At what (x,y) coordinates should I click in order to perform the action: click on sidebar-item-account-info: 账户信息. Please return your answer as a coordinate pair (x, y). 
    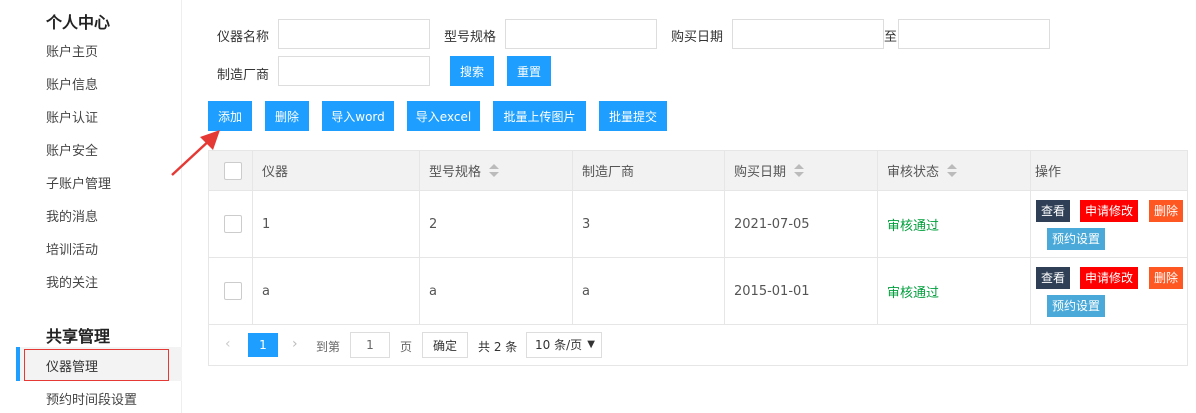
    Looking at the image, I should click on (72, 83).